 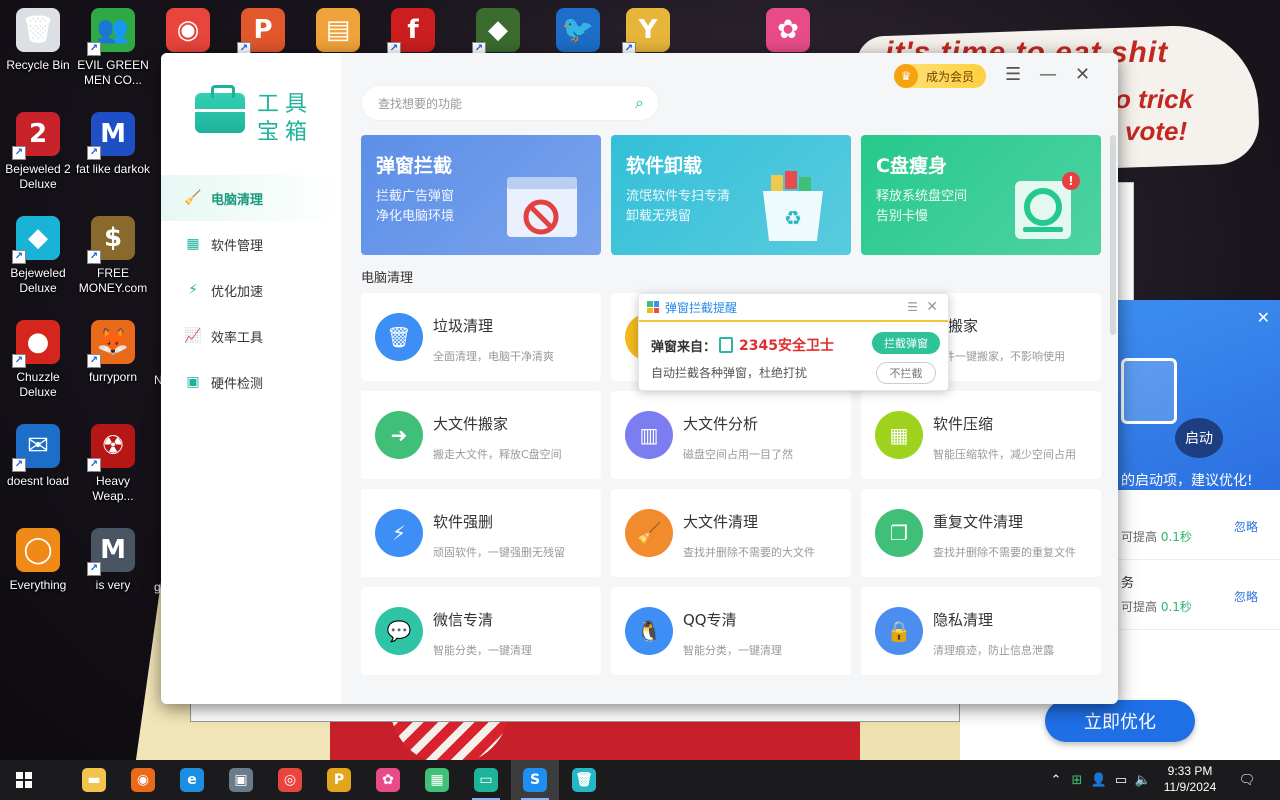 What do you see at coordinates (38, 560) in the screenshot?
I see `desktop-icon: ◯ Everything` at bounding box center [38, 560].